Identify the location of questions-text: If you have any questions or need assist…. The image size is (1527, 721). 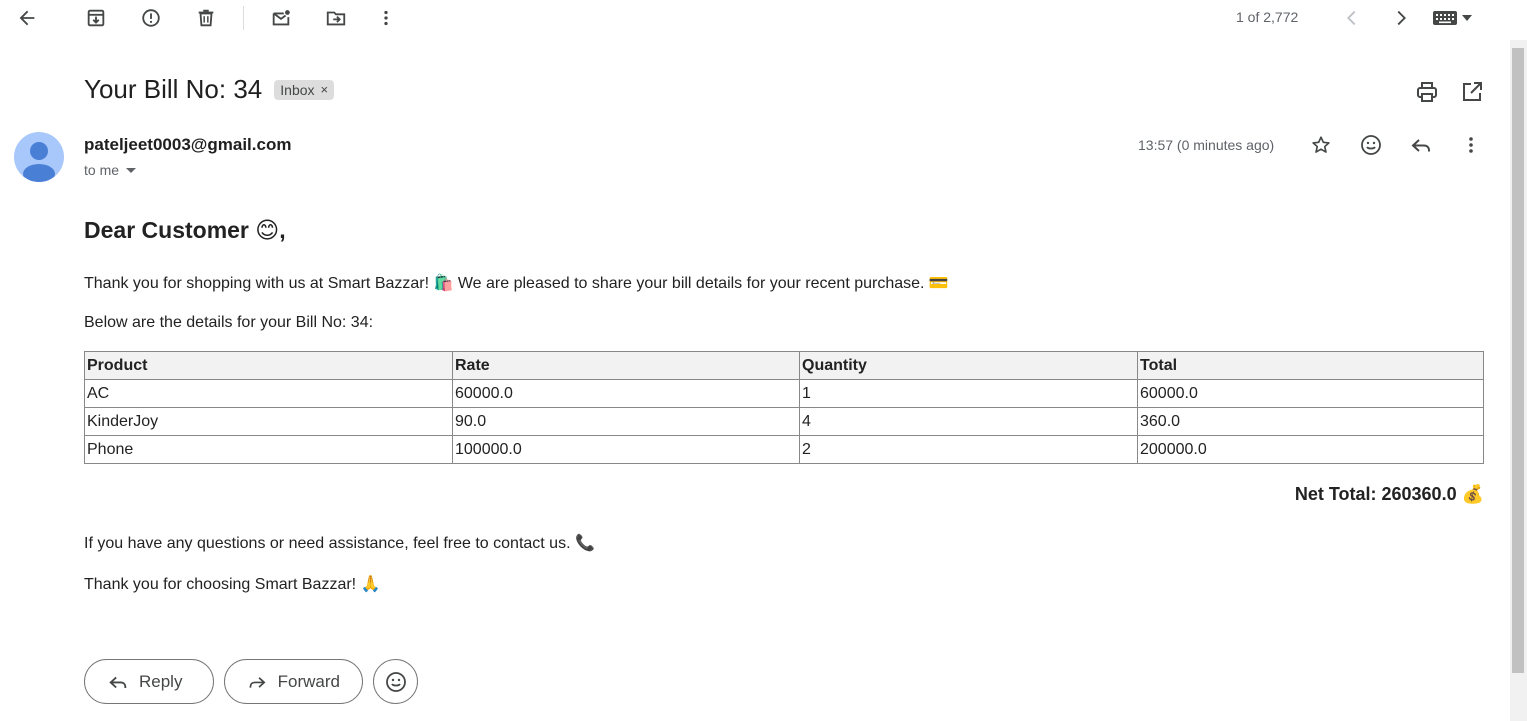
(339, 543).